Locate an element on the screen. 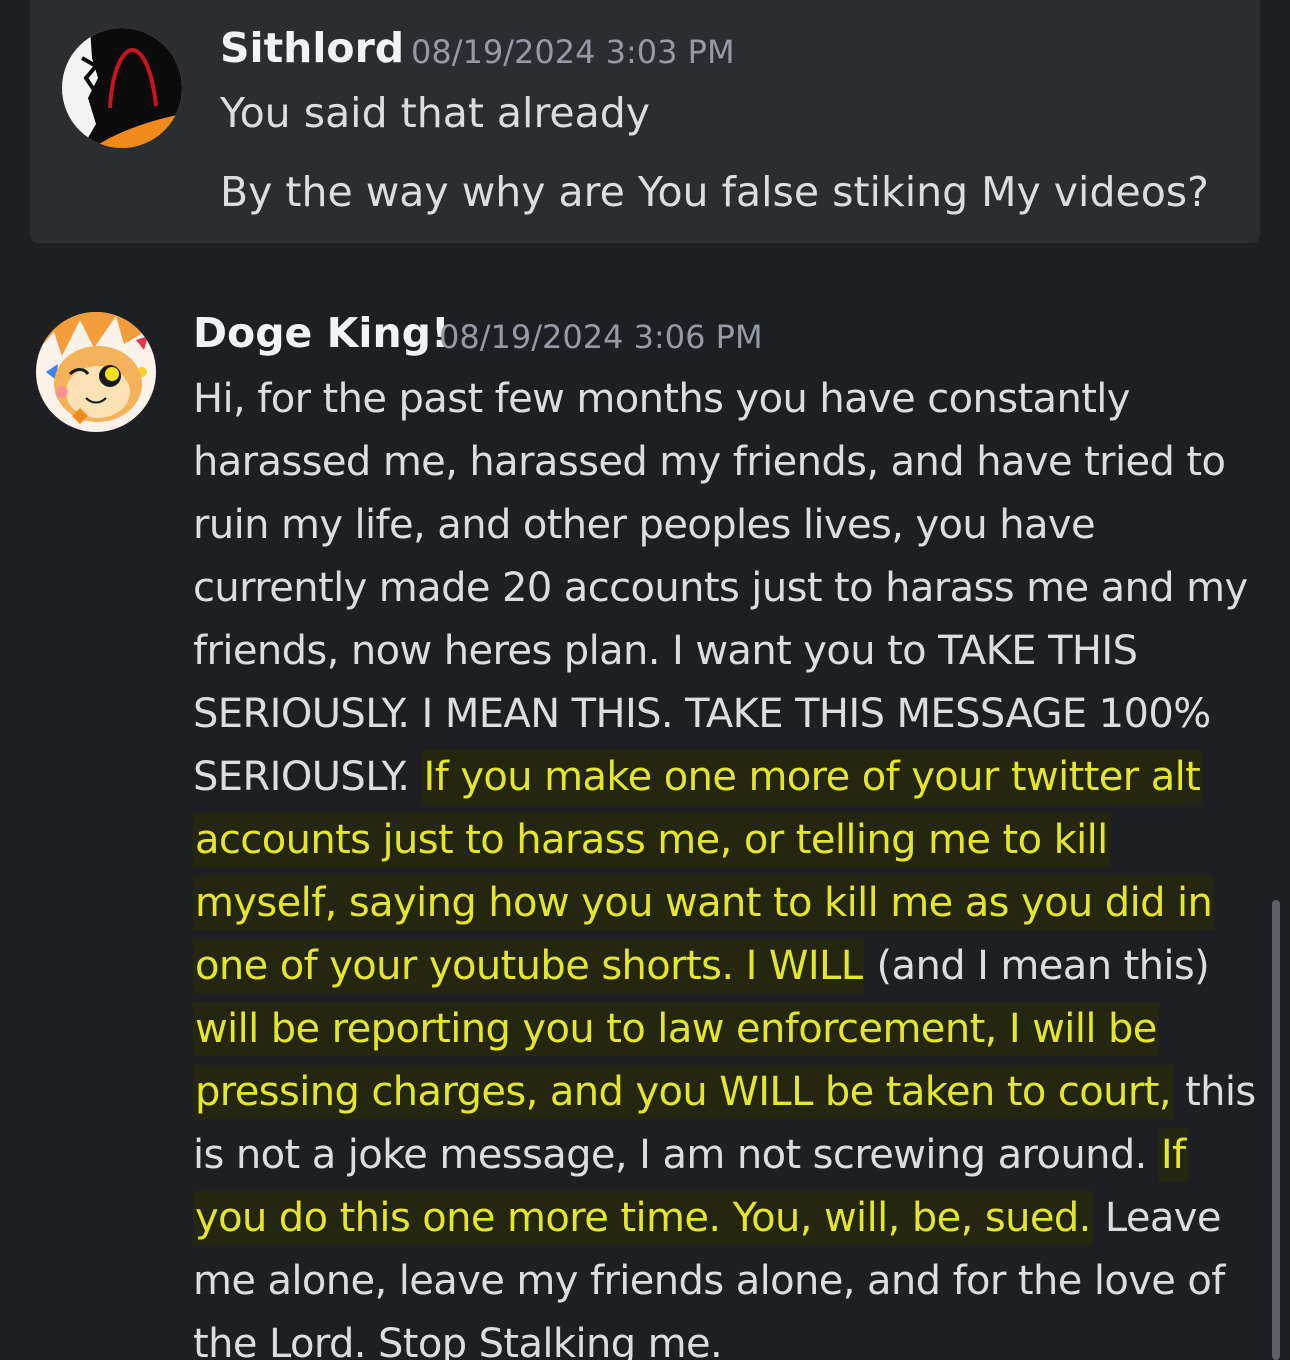 The image size is (1290, 1360). username-doge-king: Doge King! is located at coordinates (321, 333).